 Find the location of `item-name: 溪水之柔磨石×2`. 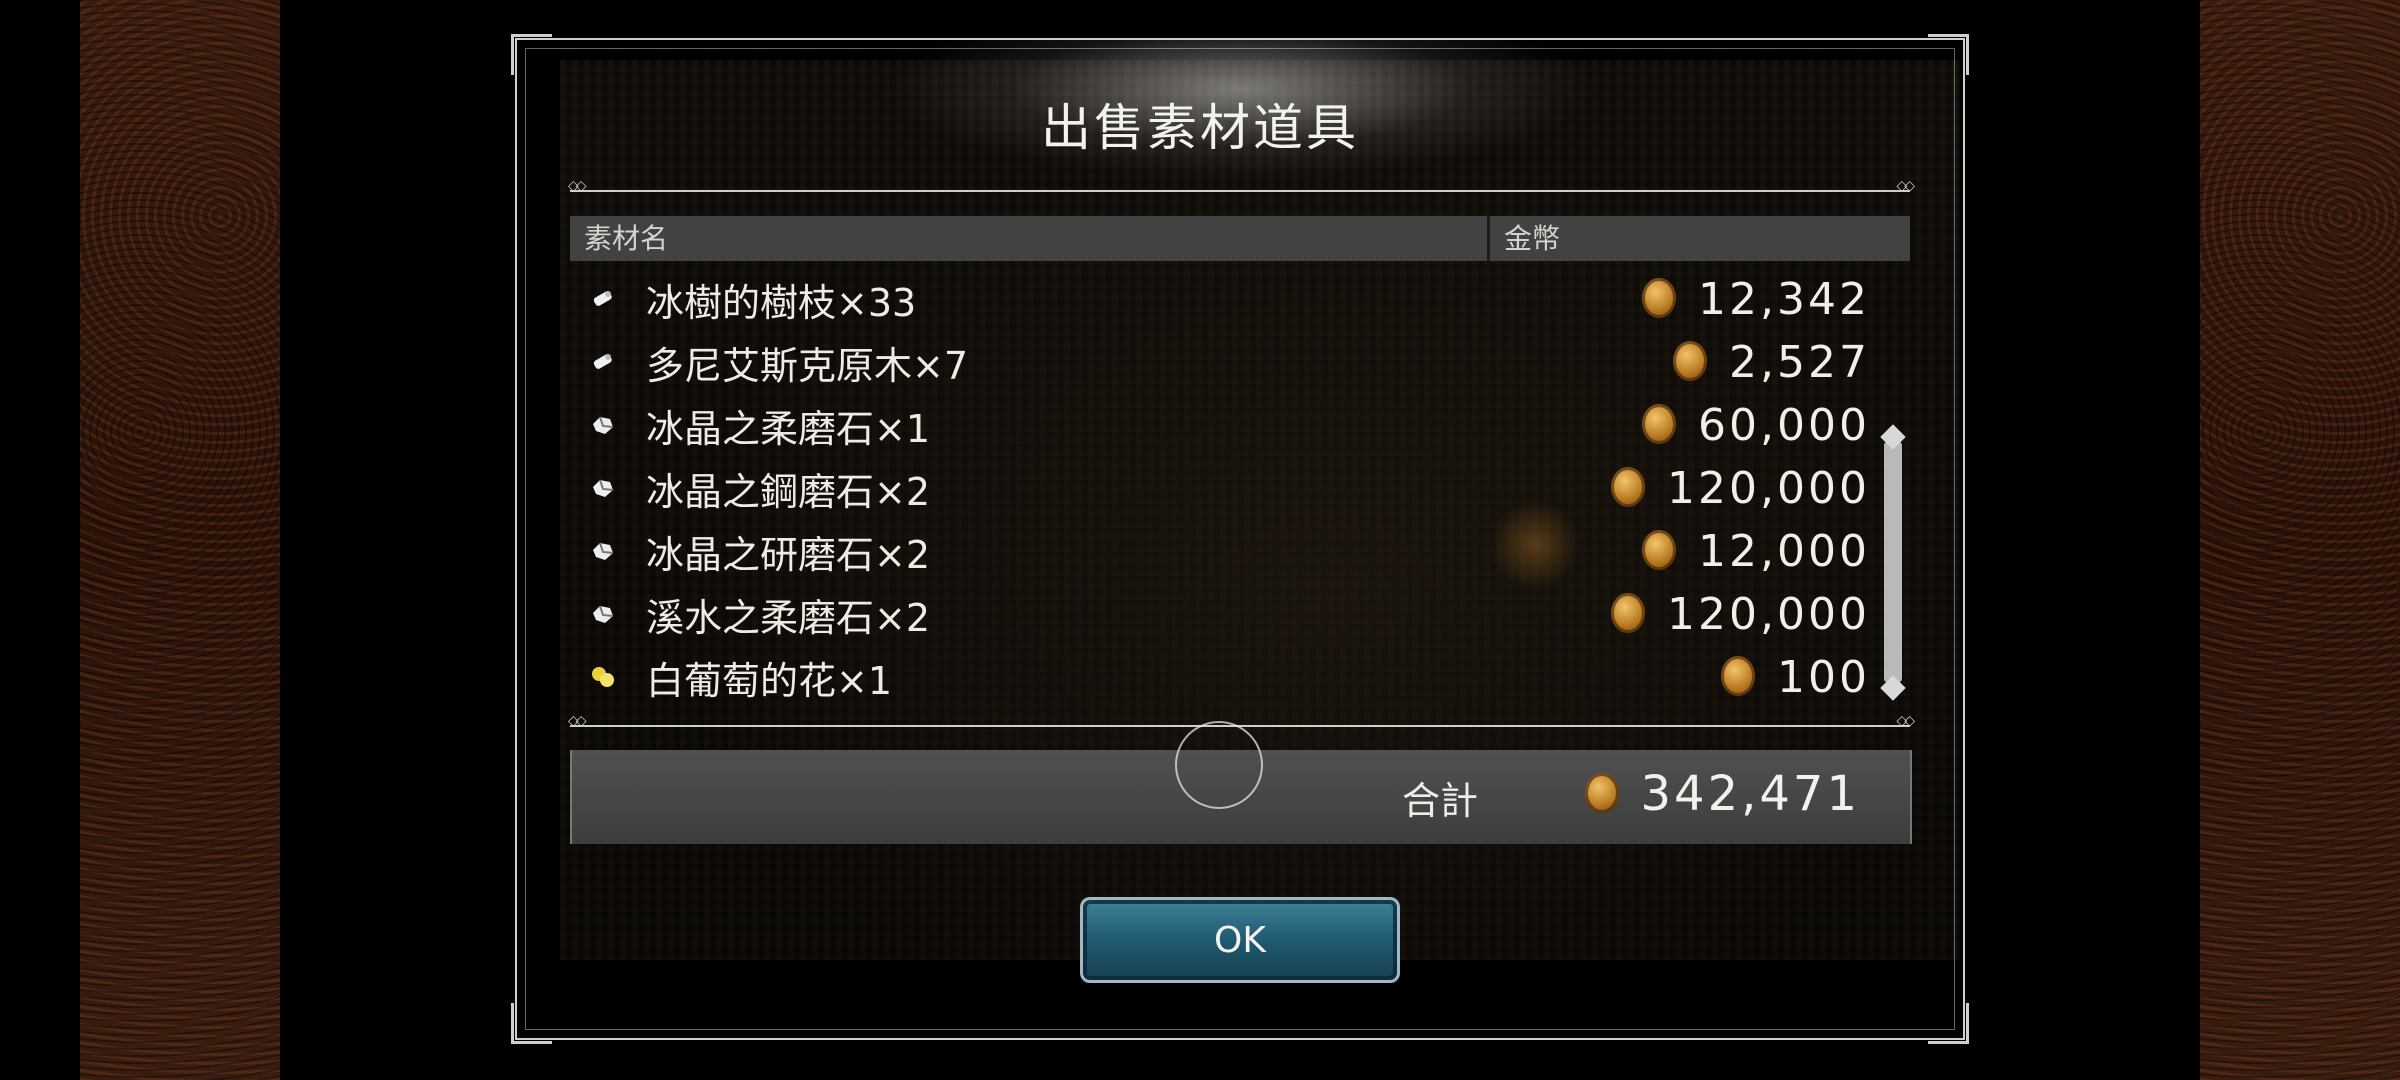

item-name: 溪水之柔磨石×2 is located at coordinates (788, 618).